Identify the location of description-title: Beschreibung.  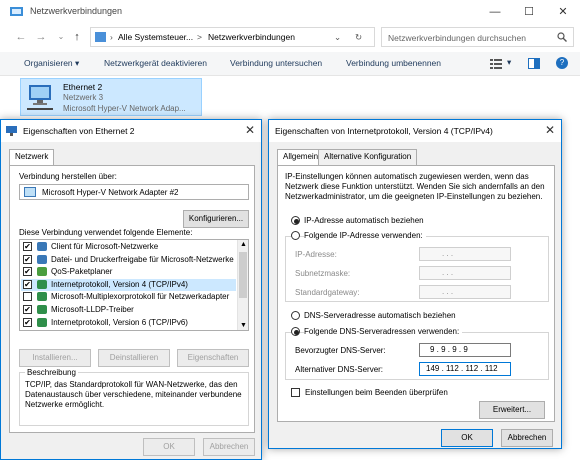
(51, 372).